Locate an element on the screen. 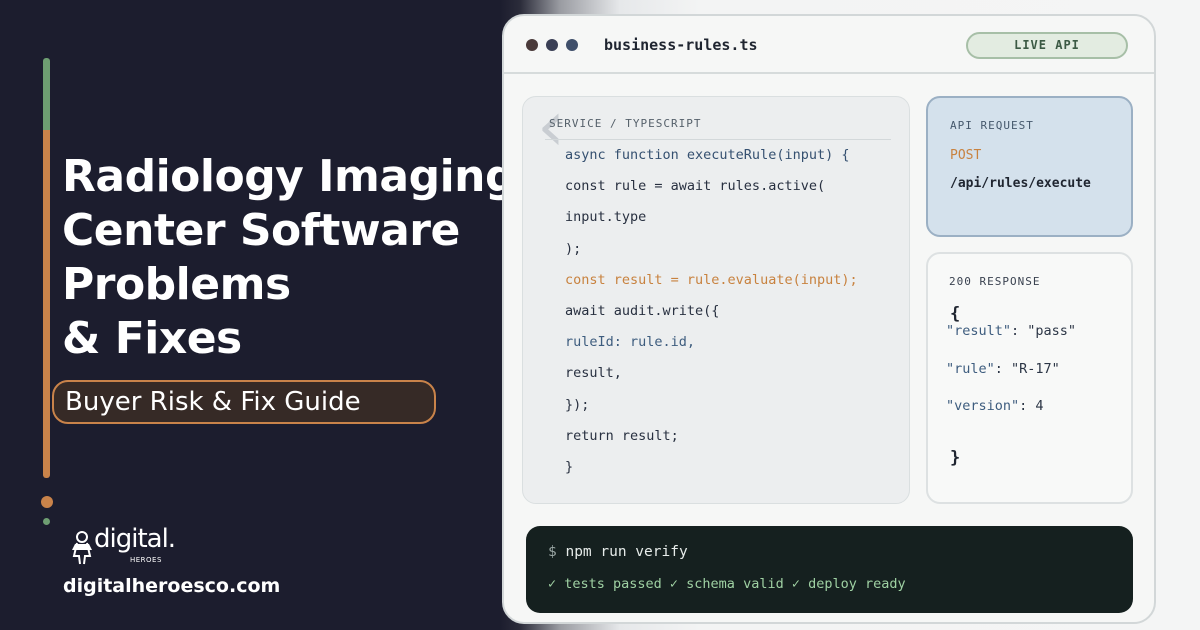 This screenshot has width=1200, height=630. code-line: ); is located at coordinates (573, 248).